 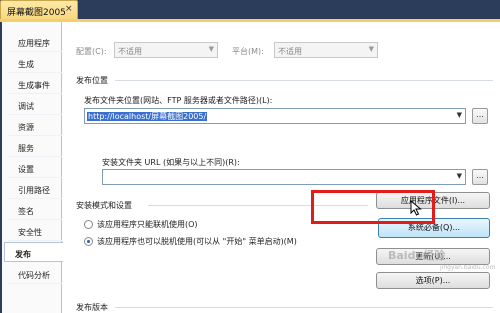 I want to click on publish-version-heading: 发布版本, so click(x=92, y=307).